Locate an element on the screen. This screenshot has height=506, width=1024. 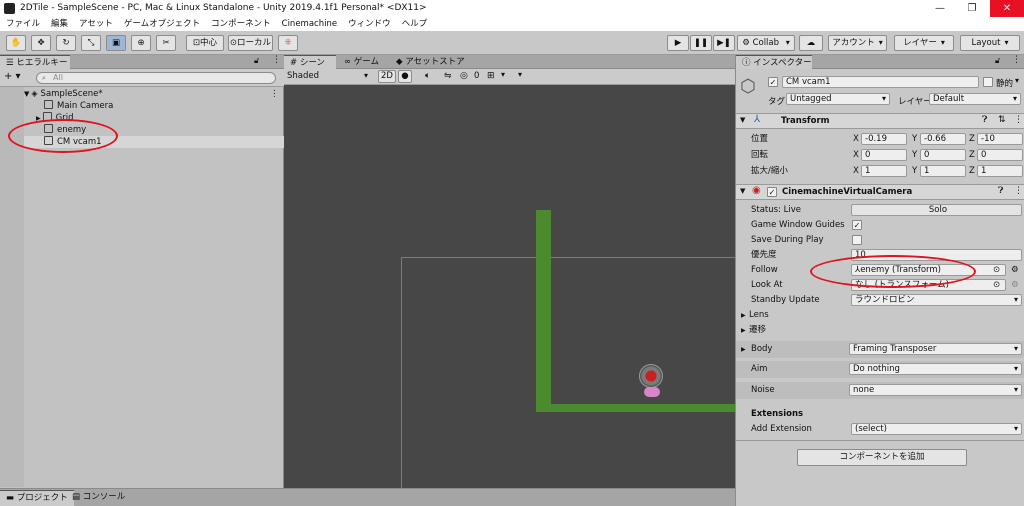
menu-edit: 編集 is located at coordinates (59, 24).